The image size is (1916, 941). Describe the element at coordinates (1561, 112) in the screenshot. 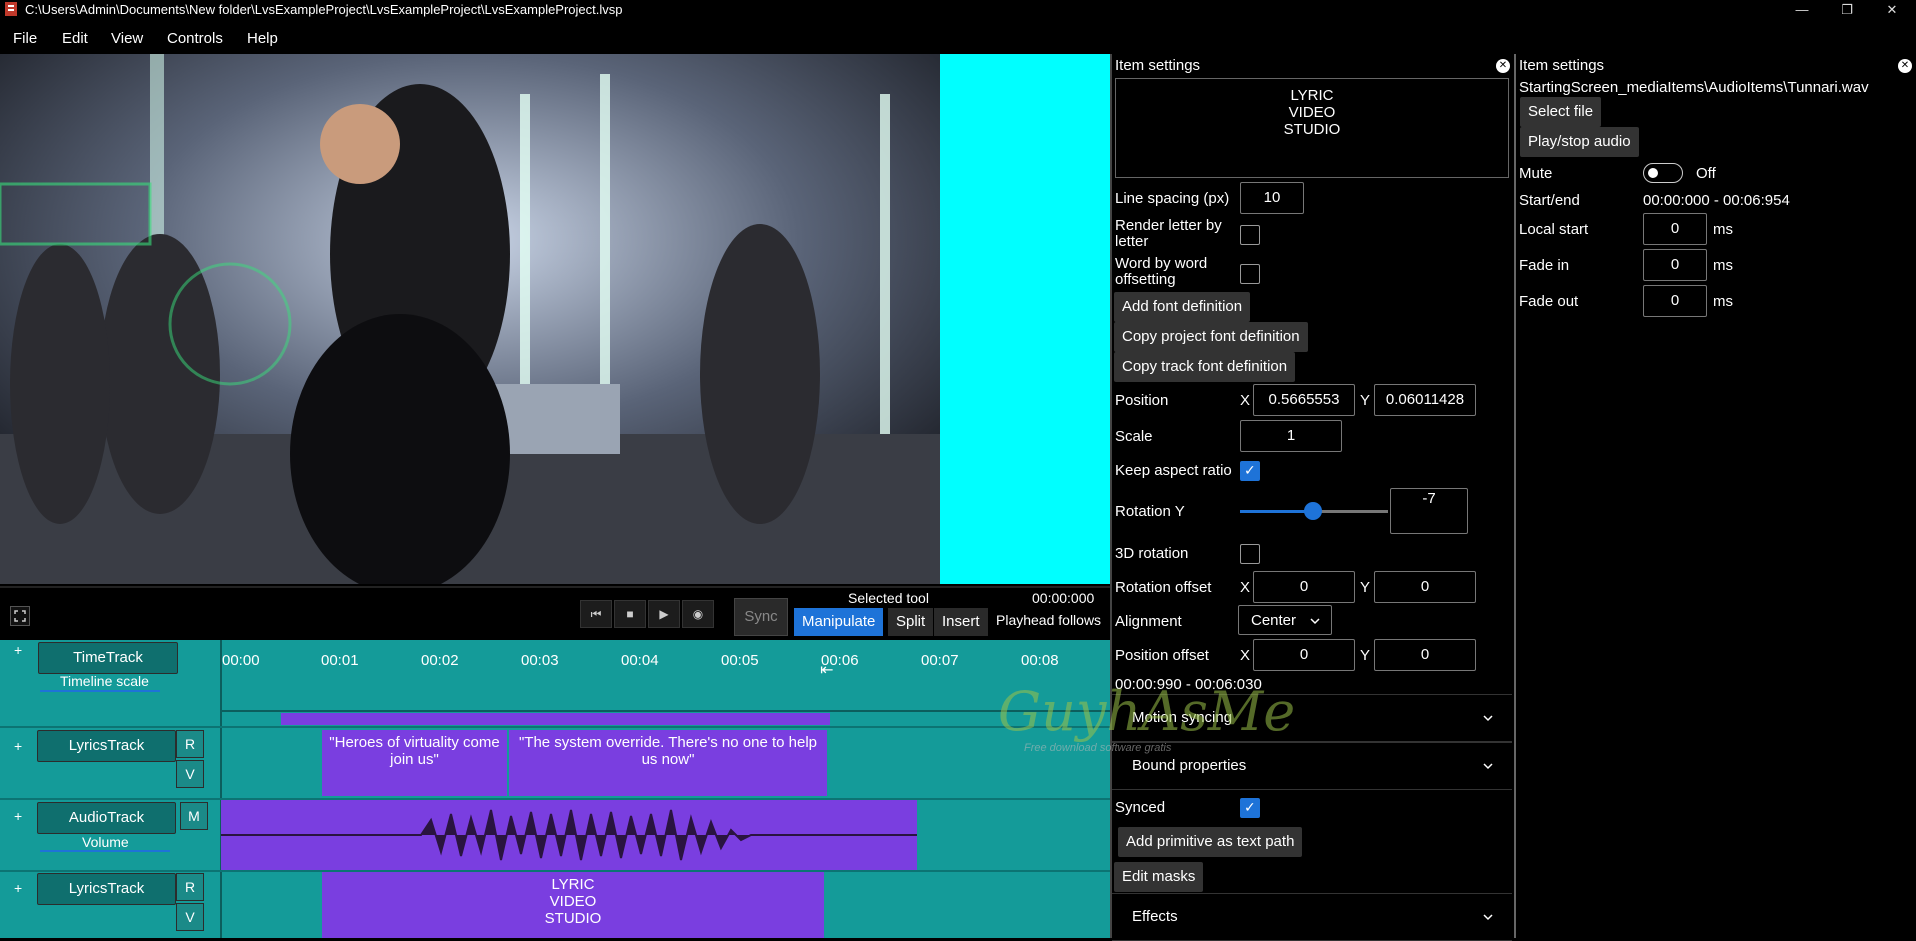

I see `select-file-button: Select file` at that location.